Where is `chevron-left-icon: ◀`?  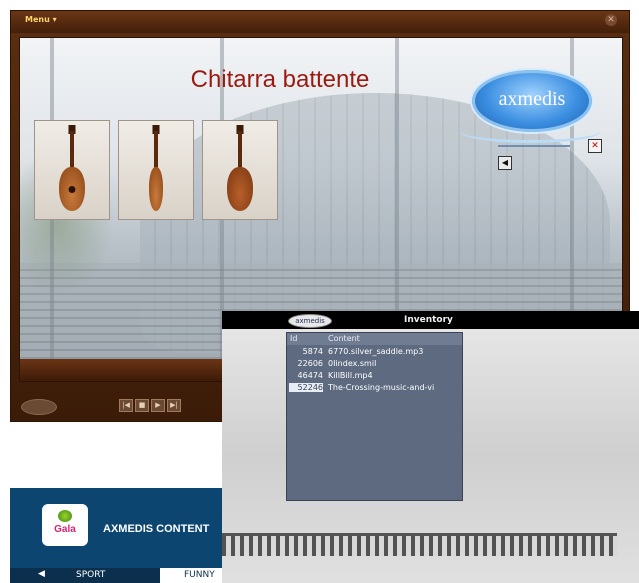
chevron-left-icon: ◀ is located at coordinates (41, 574).